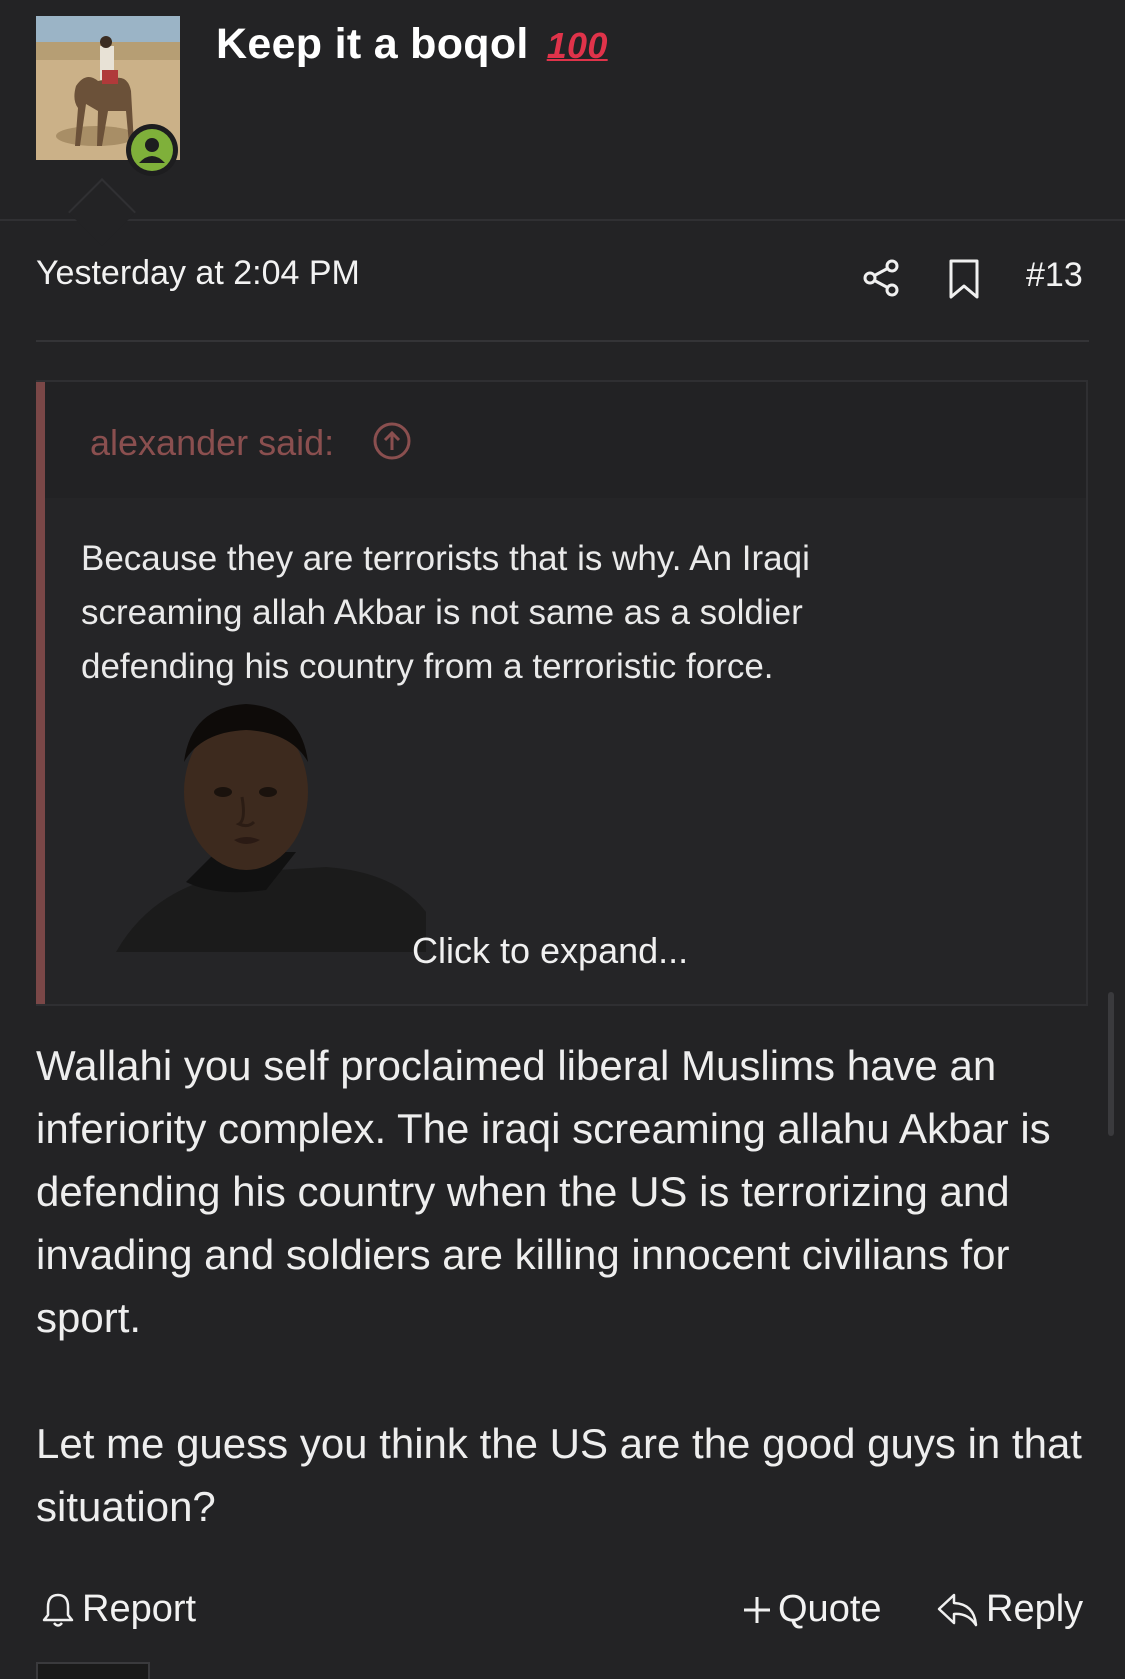 Image resolution: width=1125 pixels, height=1679 pixels. What do you see at coordinates (40, 693) in the screenshot?
I see `quote-accent-bar` at bounding box center [40, 693].